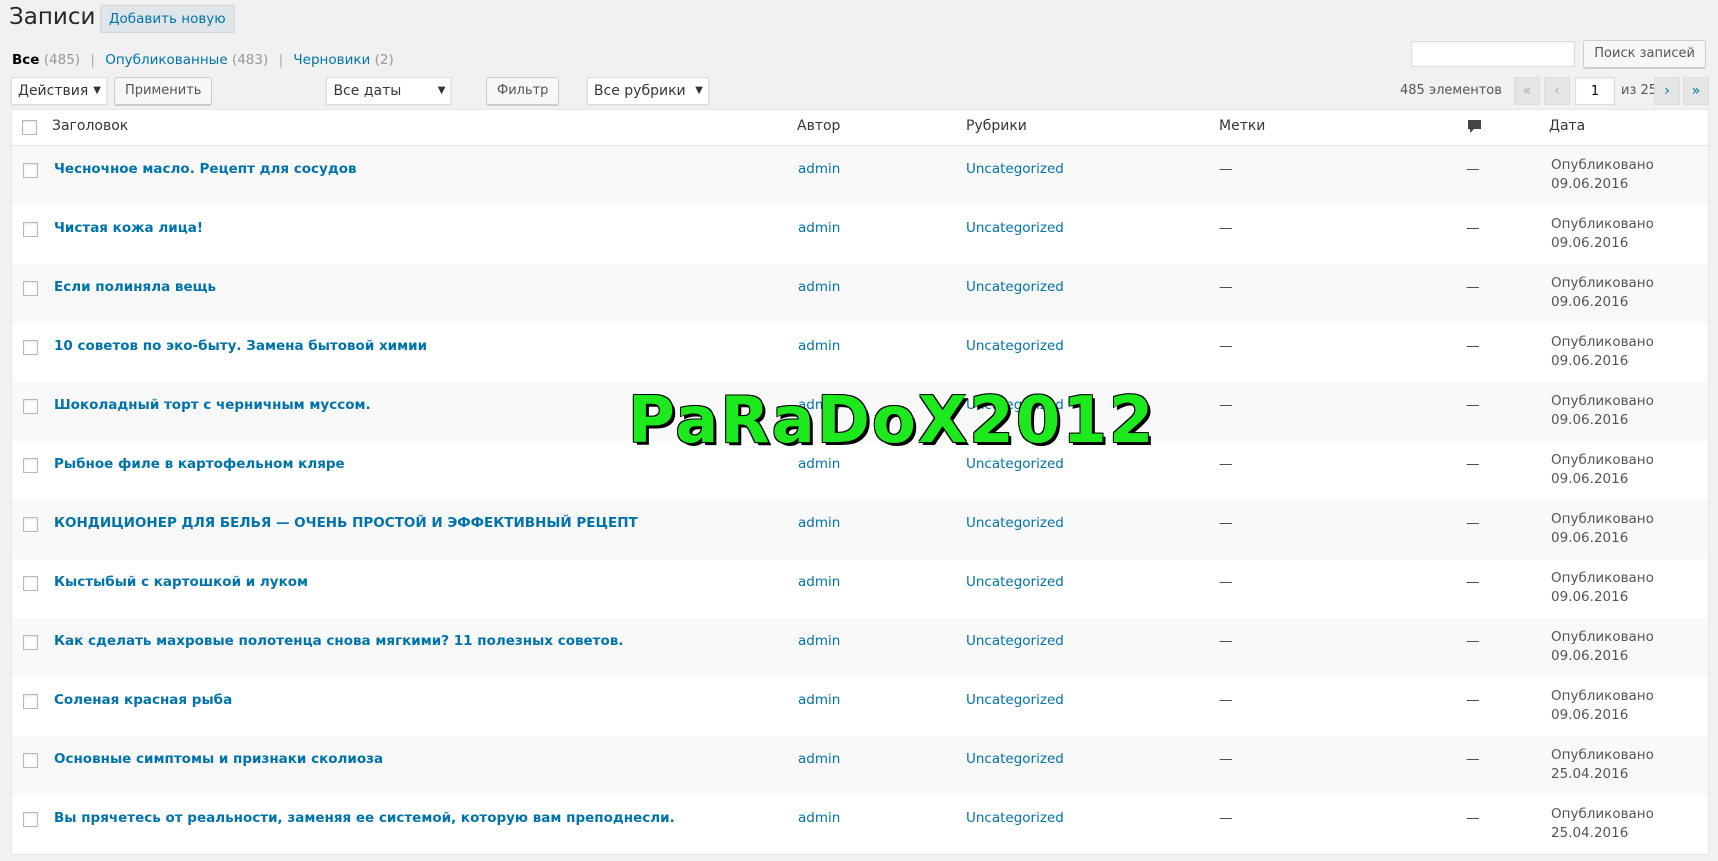 The image size is (1718, 861). I want to click on post-date: Опубликовано 09.06.2016, so click(1602, 352).